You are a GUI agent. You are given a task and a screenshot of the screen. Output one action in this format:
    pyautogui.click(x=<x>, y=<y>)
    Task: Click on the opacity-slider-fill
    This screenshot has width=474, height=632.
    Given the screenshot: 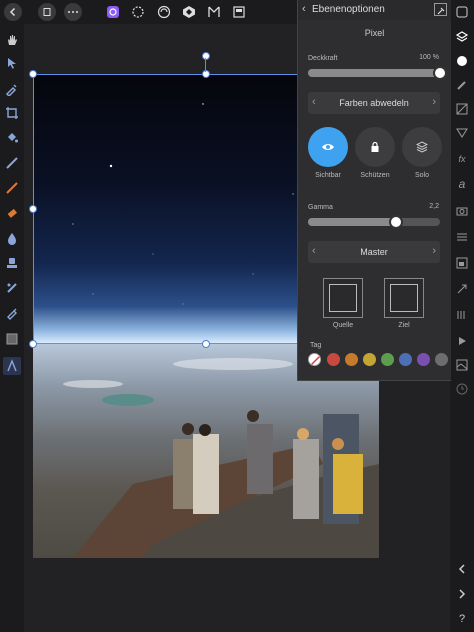 What is the action you would take?
    pyautogui.click(x=374, y=73)
    